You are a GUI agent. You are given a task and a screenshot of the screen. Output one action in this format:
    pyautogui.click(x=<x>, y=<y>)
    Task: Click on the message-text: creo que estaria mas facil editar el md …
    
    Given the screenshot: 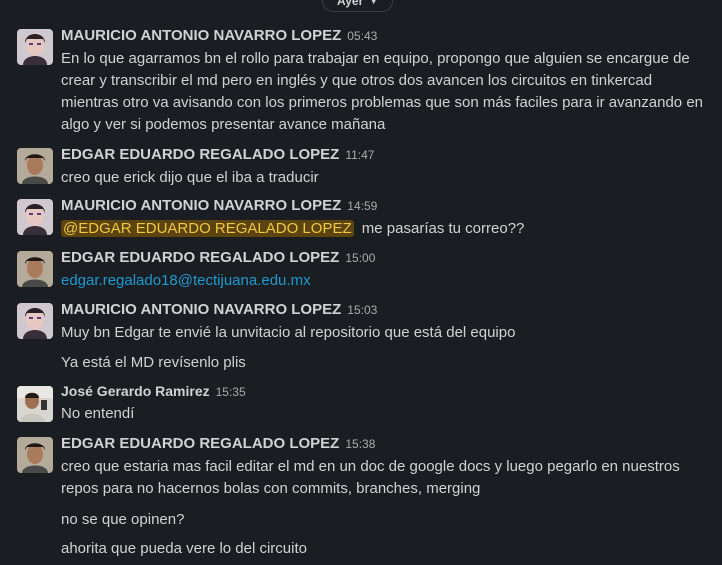 What is the action you would take?
    pyautogui.click(x=386, y=478)
    